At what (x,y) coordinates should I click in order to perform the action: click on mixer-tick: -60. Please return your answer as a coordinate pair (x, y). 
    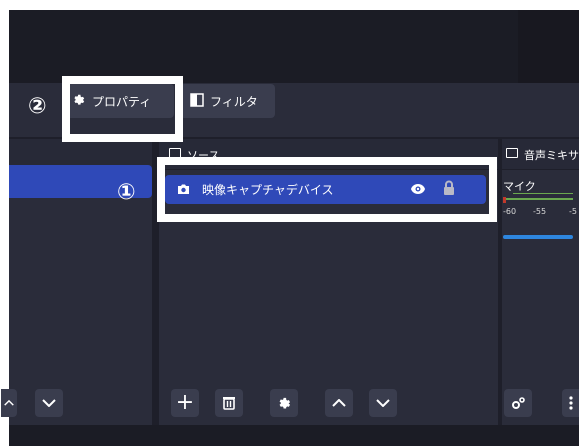
    Looking at the image, I should click on (510, 211).